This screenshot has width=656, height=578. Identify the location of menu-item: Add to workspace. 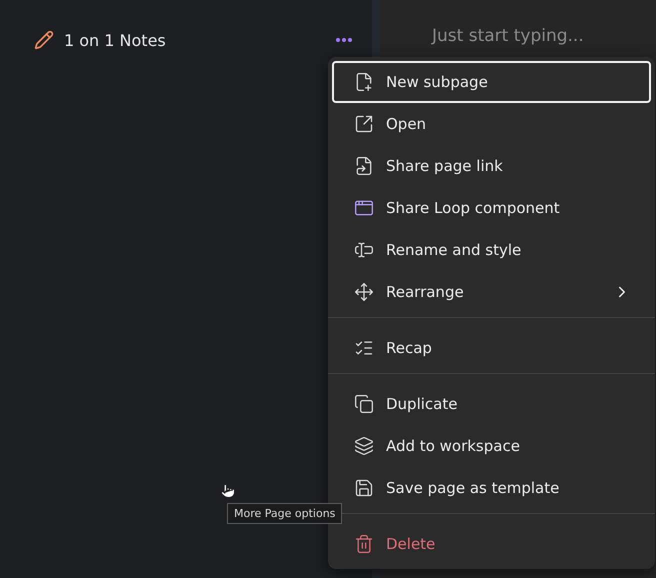
(491, 446).